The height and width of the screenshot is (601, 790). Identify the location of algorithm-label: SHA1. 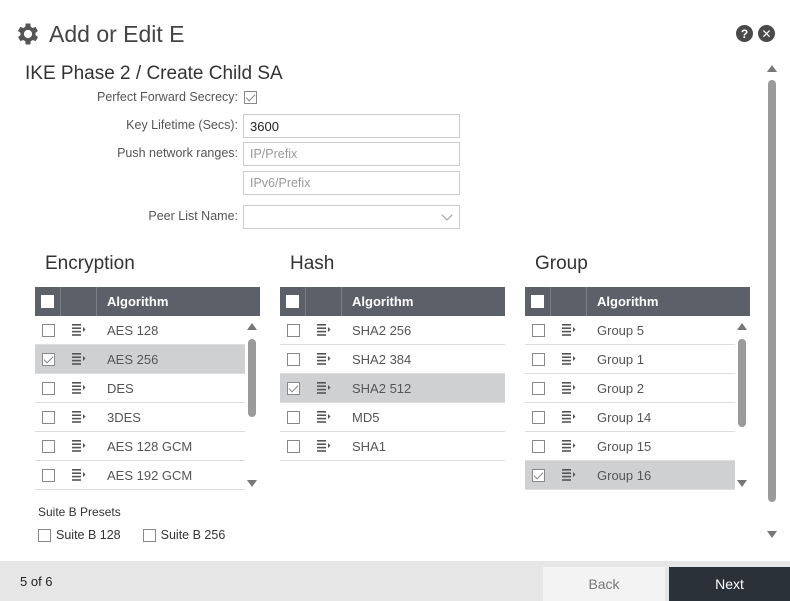
(369, 446).